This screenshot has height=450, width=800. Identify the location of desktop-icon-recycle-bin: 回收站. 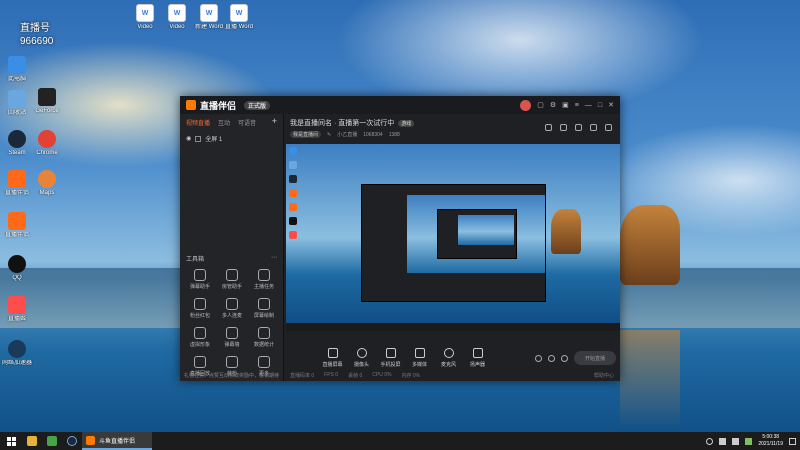
(17, 103).